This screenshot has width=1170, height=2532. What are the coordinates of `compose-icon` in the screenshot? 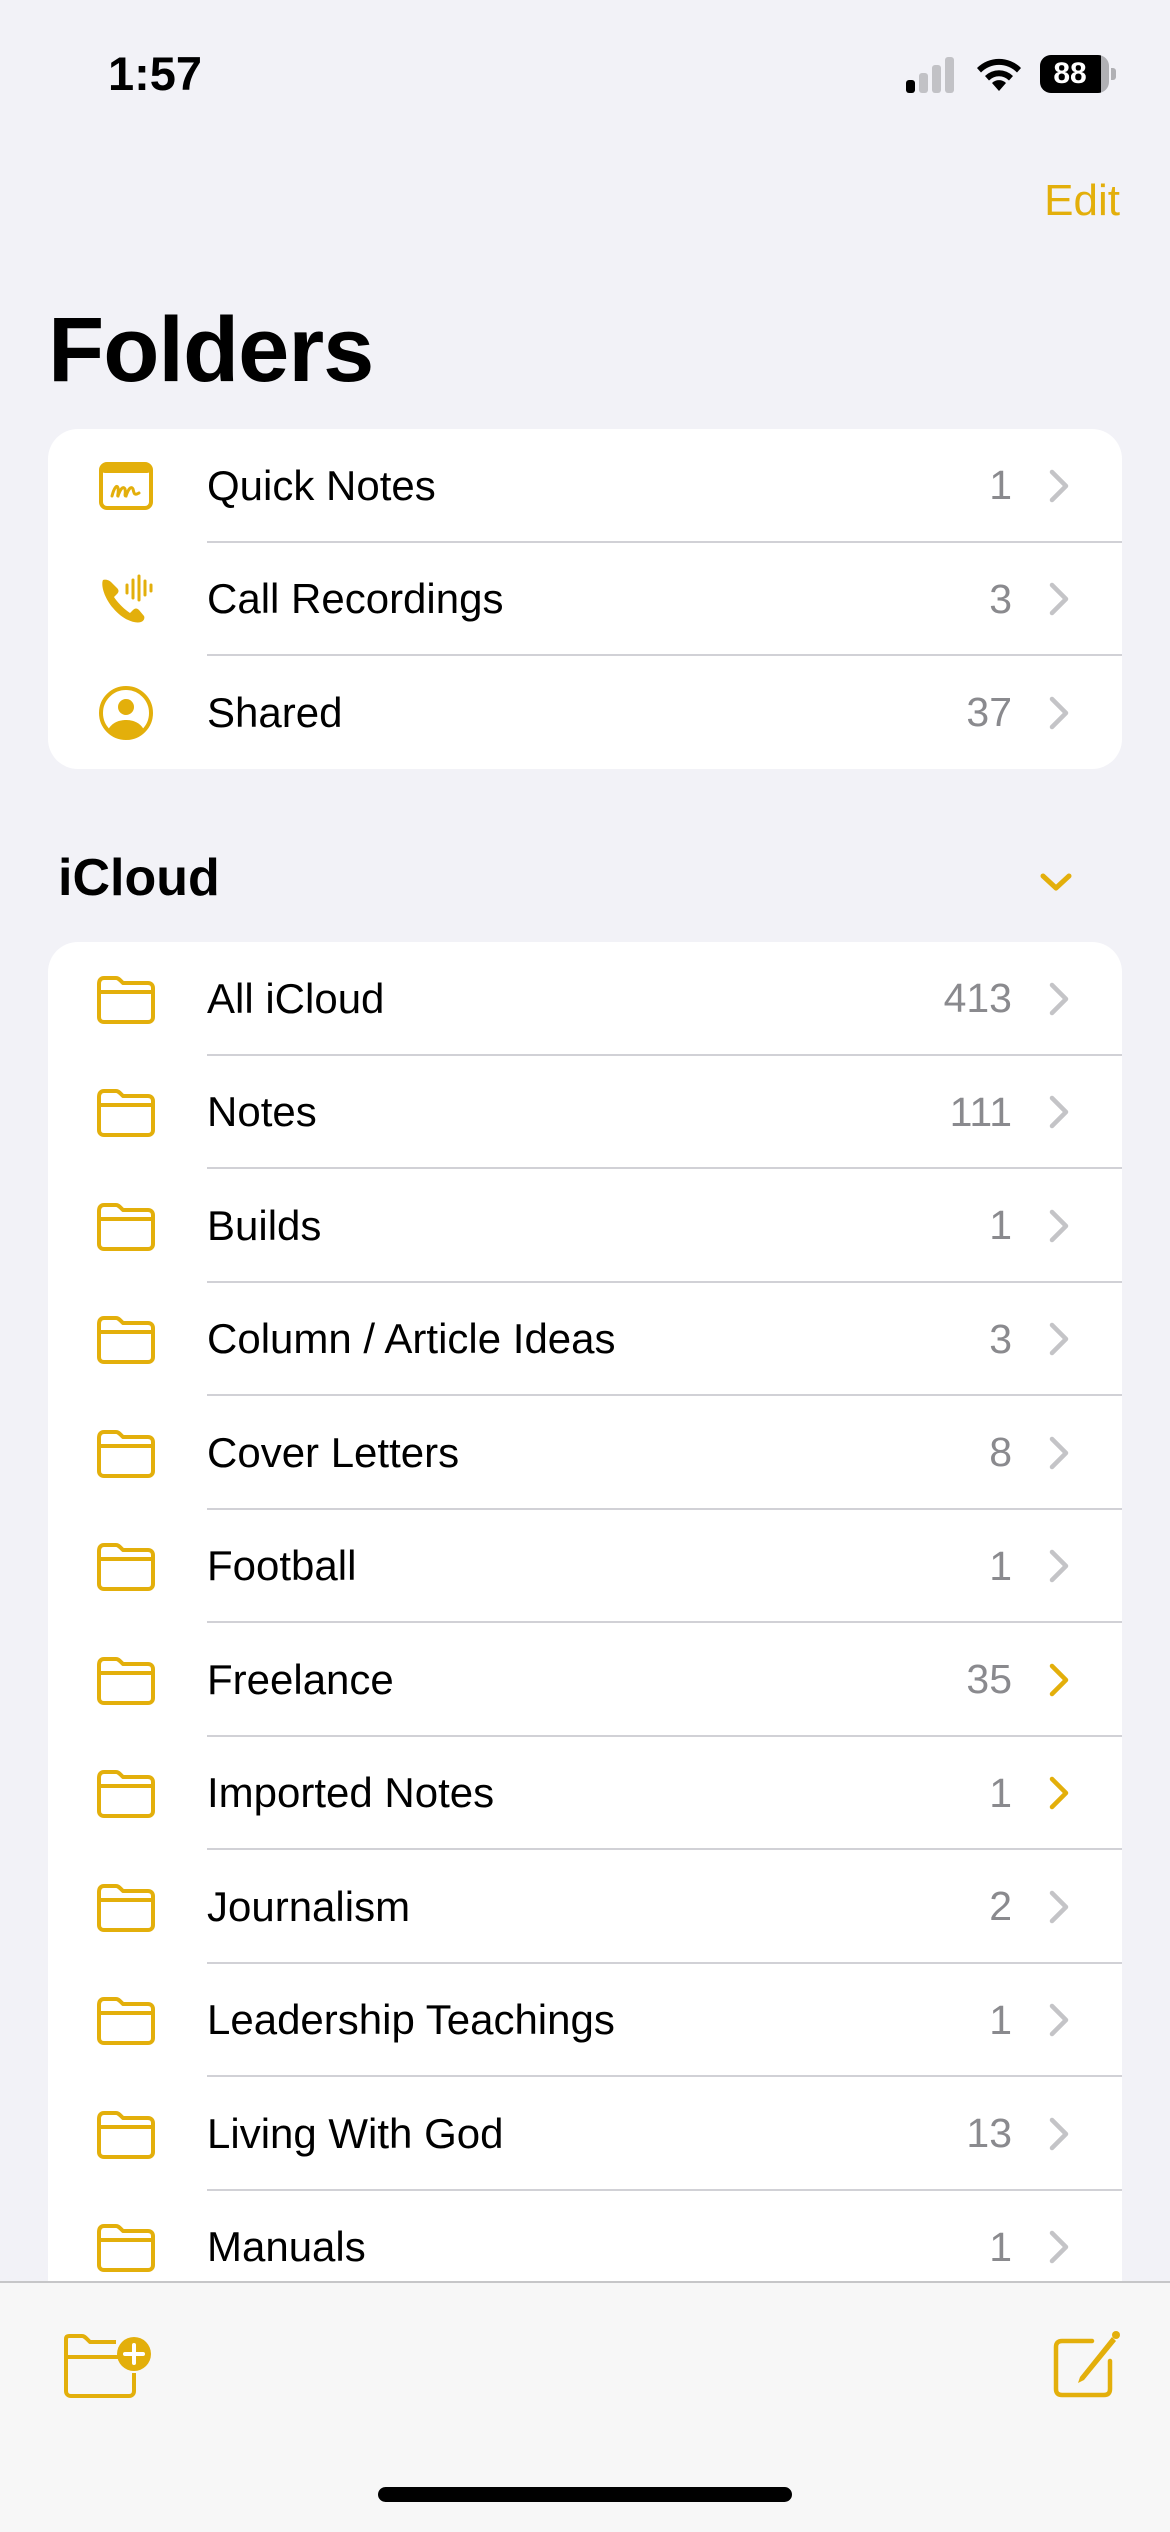 It's located at (1086, 2364).